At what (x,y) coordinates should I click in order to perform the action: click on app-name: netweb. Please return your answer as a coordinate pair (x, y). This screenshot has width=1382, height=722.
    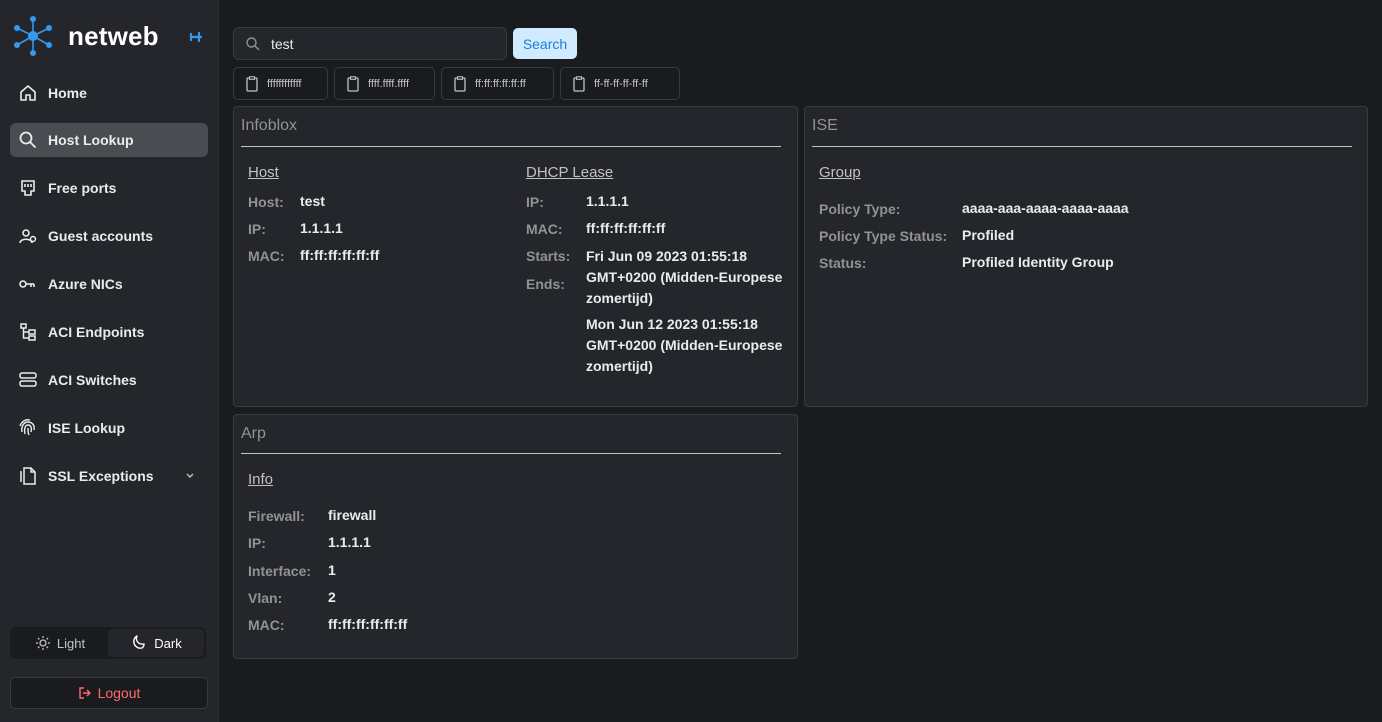
    Looking at the image, I should click on (113, 35).